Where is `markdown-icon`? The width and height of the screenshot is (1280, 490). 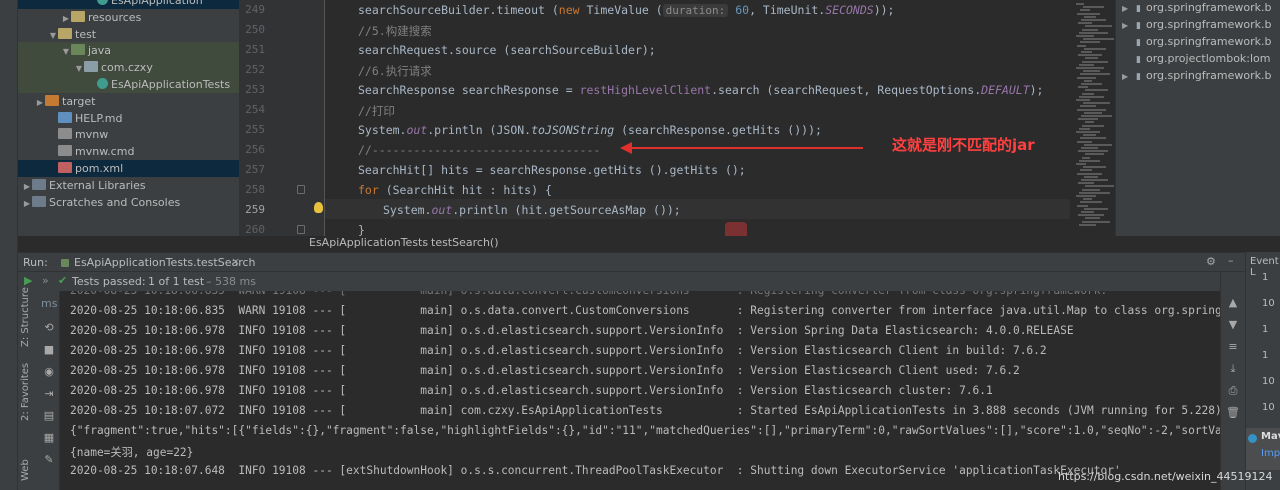
markdown-icon is located at coordinates (65, 117).